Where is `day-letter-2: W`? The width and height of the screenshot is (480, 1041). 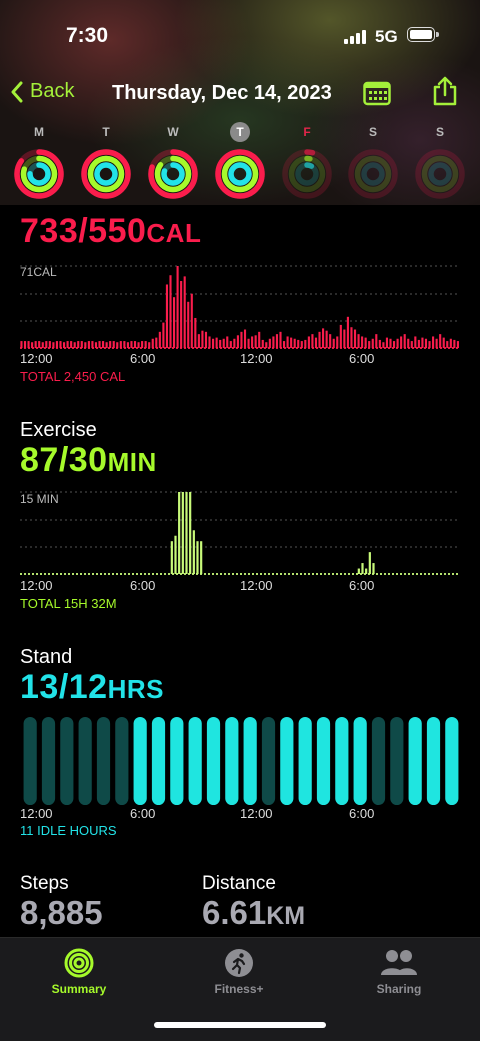 day-letter-2: W is located at coordinates (173, 132).